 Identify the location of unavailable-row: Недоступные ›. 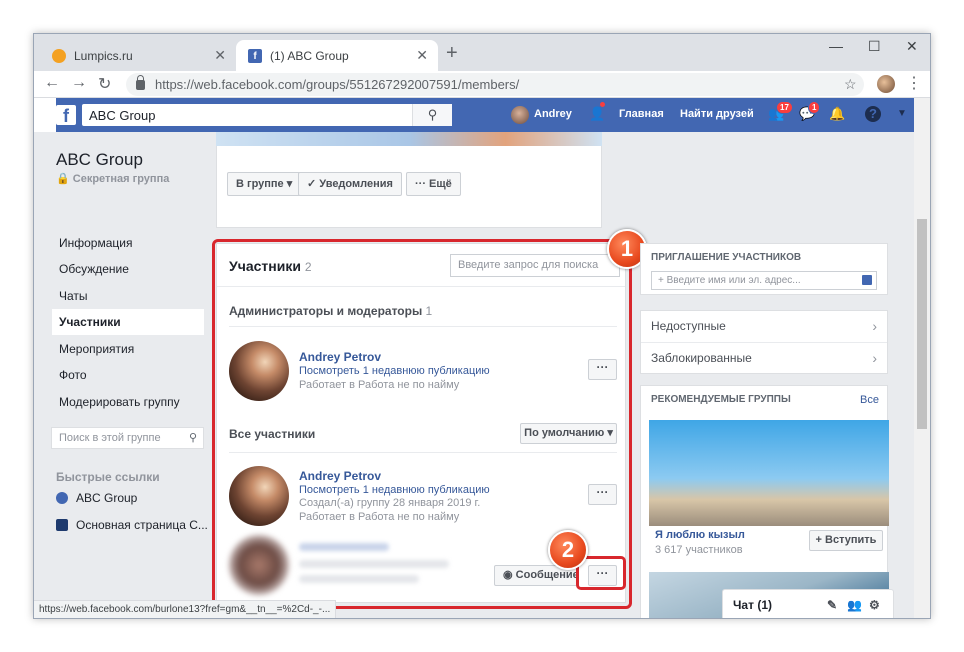
(764, 326).